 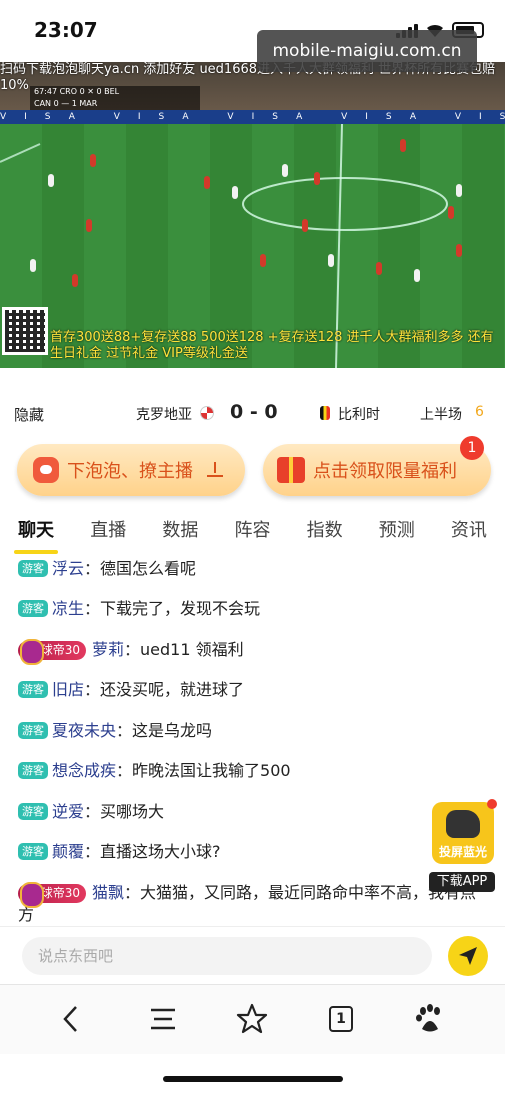 I want to click on hide-button: 隐藏, so click(x=29, y=414).